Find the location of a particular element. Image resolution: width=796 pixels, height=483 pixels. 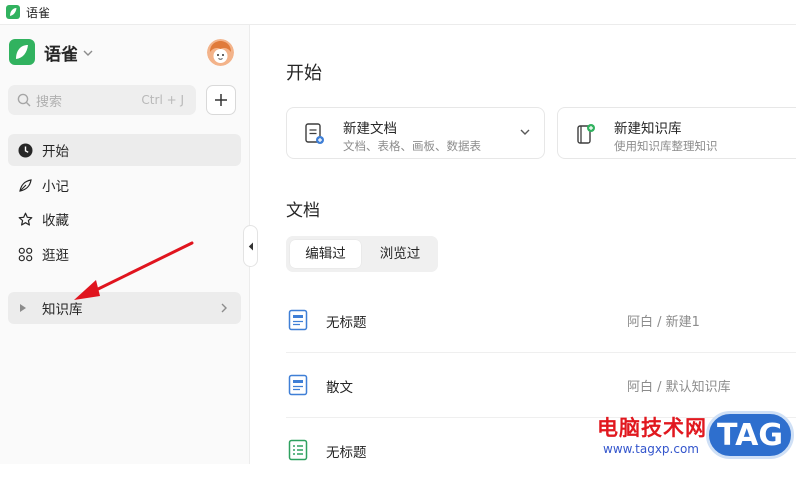

sidebar-item-label: 逛逛 is located at coordinates (55, 256).